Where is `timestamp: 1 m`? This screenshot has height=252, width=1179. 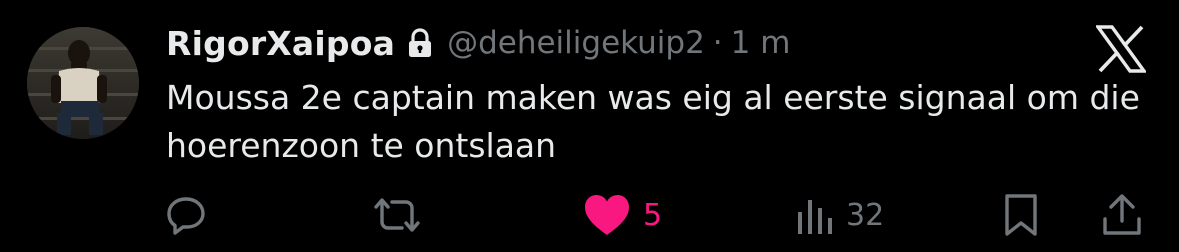
timestamp: 1 m is located at coordinates (761, 43).